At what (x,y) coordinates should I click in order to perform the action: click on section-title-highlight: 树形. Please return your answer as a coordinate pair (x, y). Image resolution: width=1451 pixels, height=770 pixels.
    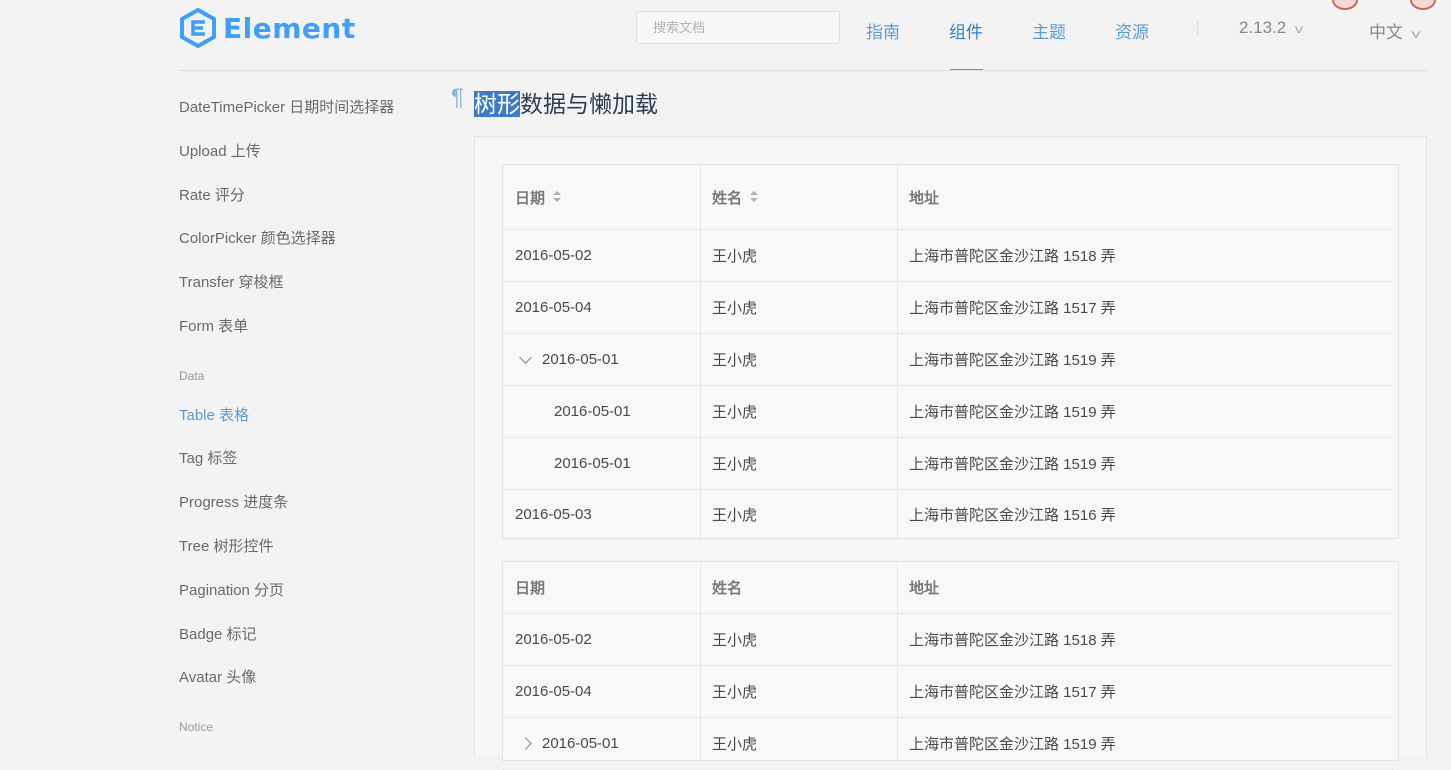
    Looking at the image, I should click on (497, 104).